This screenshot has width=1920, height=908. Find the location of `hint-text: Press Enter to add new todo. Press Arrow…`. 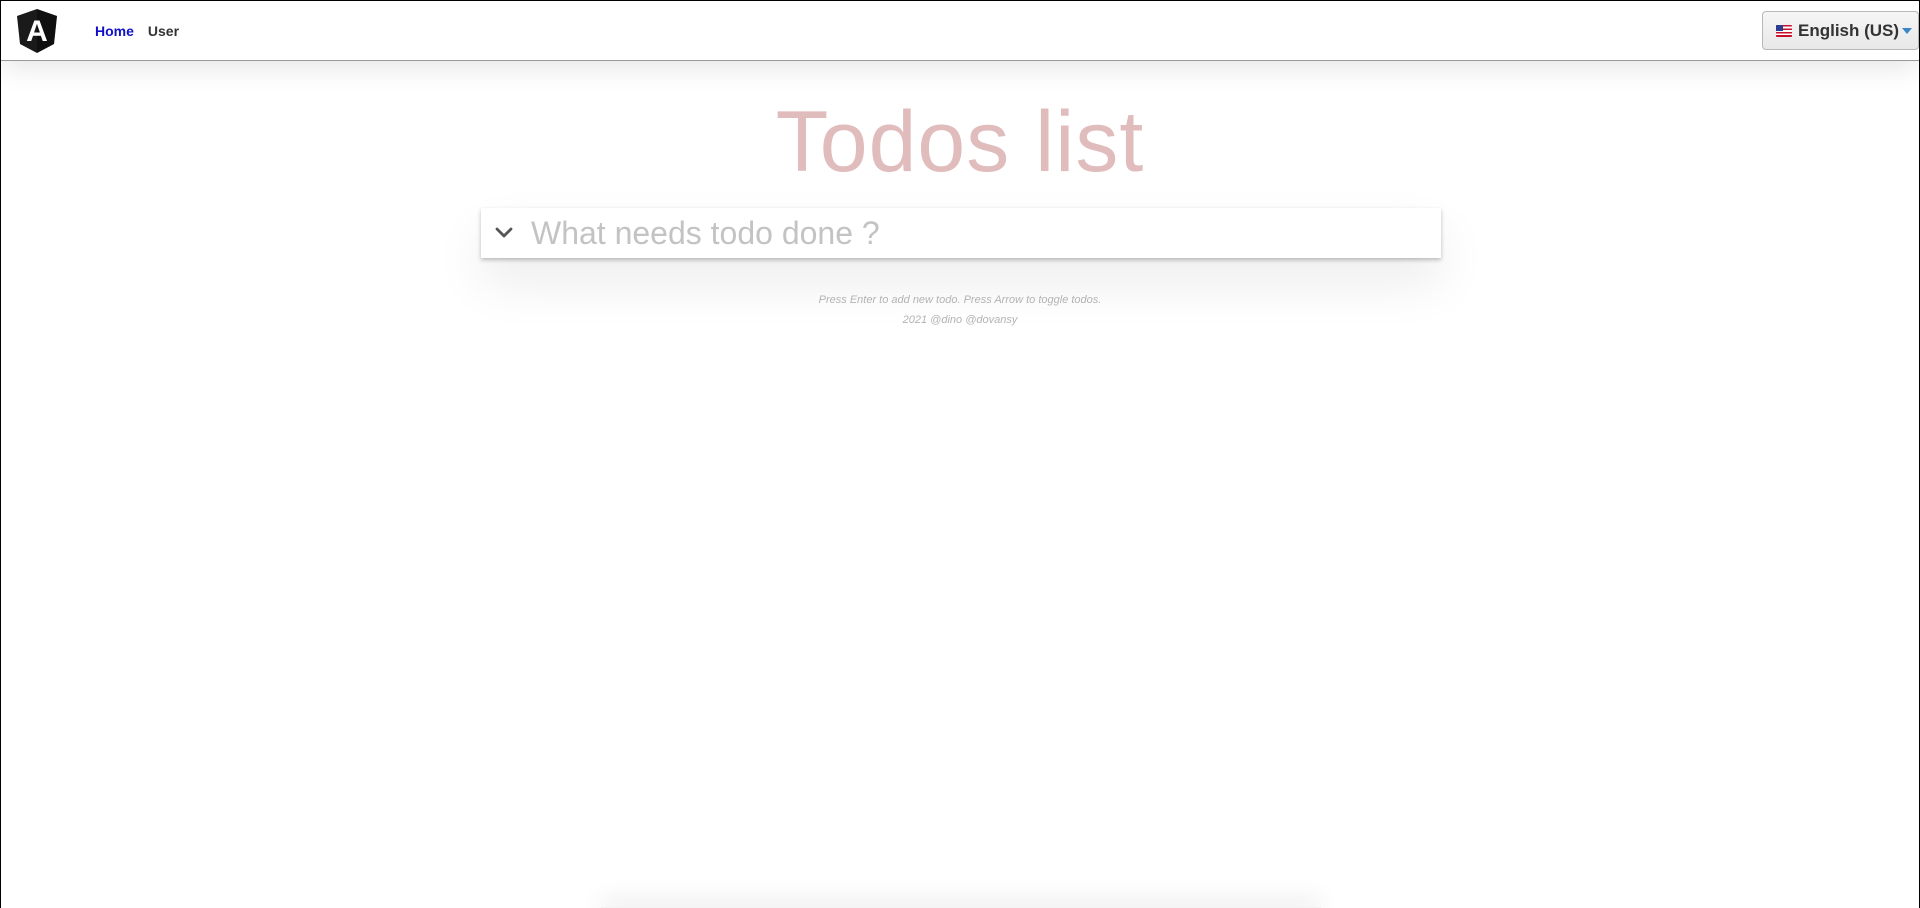

hint-text: Press Enter to add new todo. Press Arrow… is located at coordinates (960, 300).